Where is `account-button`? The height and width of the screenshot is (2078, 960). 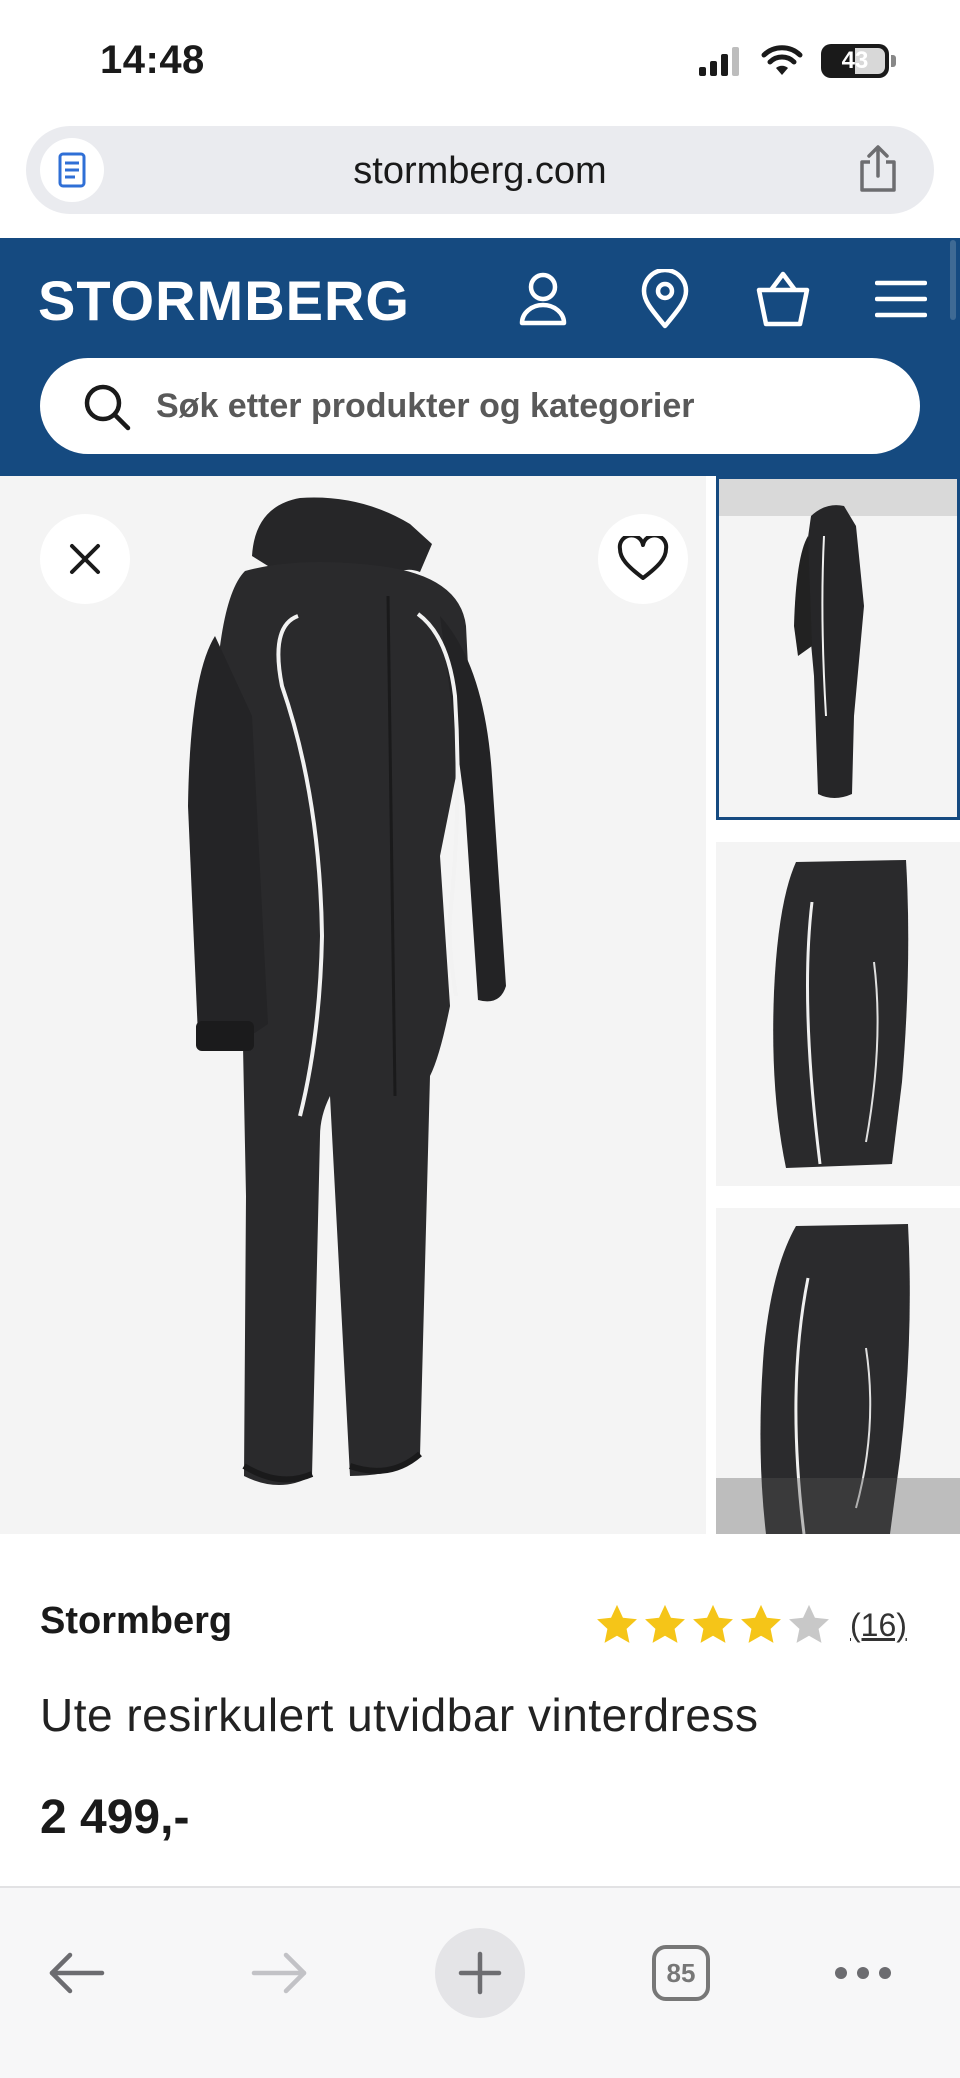 account-button is located at coordinates (543, 299).